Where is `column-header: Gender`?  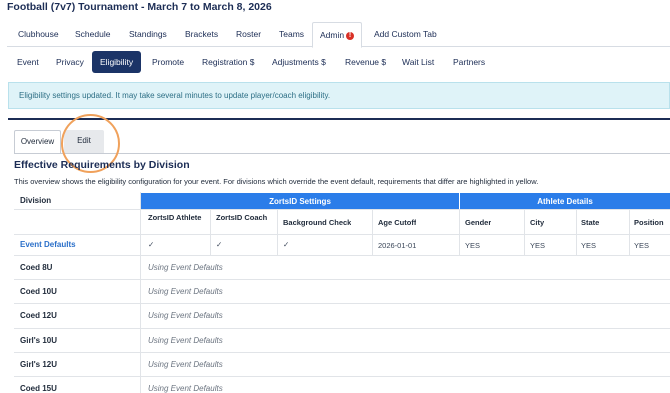 column-header: Gender is located at coordinates (478, 222).